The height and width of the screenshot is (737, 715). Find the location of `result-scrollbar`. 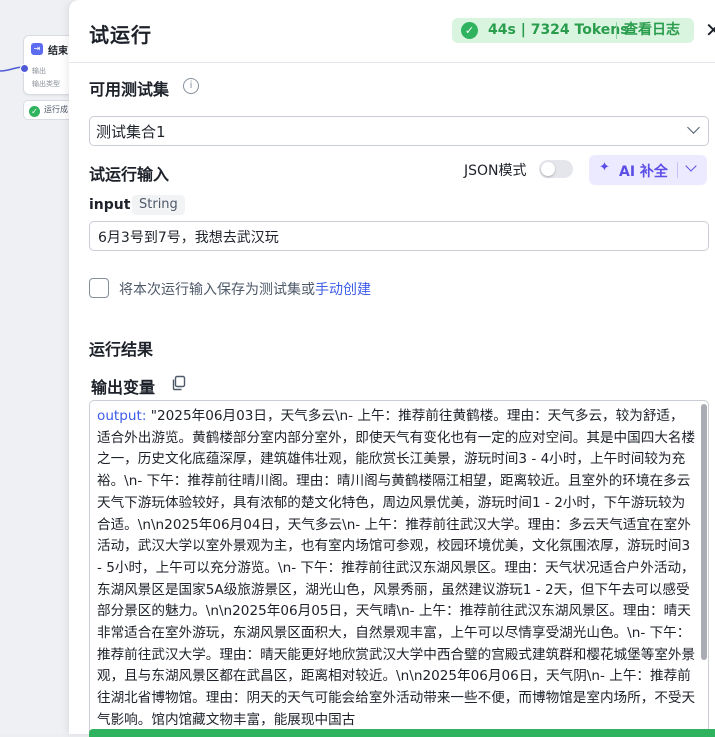

result-scrollbar is located at coordinates (704, 532).